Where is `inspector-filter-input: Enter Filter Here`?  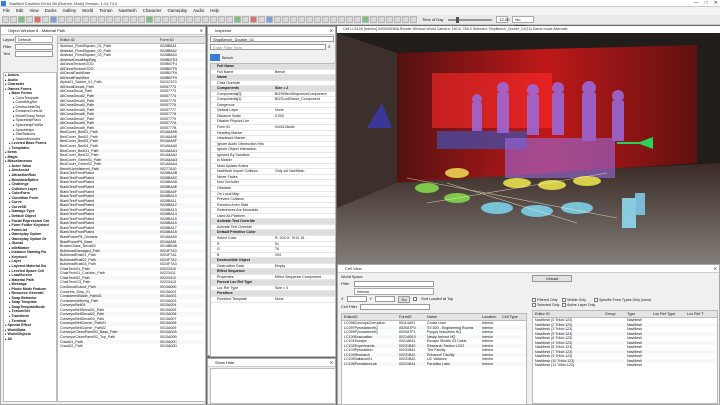 inspector-filter-input: Enter Filter Here is located at coordinates (268, 47).